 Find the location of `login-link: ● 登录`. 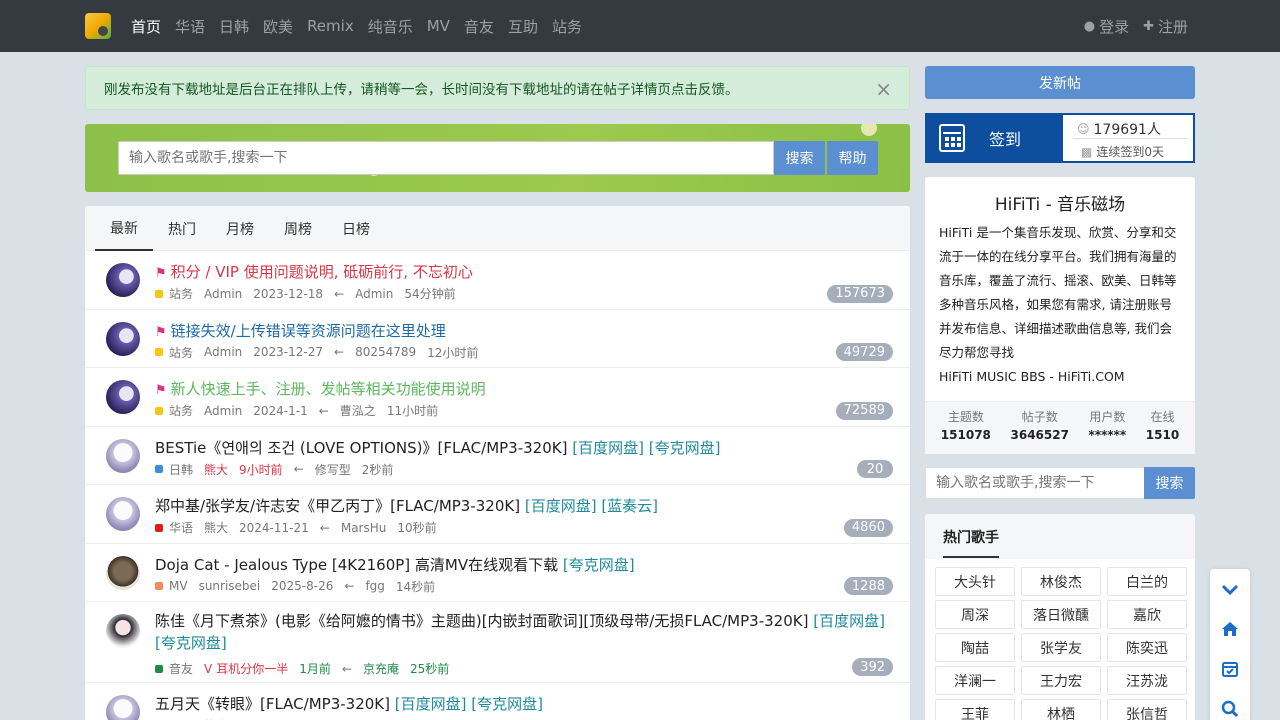

login-link: ● 登录 is located at coordinates (1106, 26).